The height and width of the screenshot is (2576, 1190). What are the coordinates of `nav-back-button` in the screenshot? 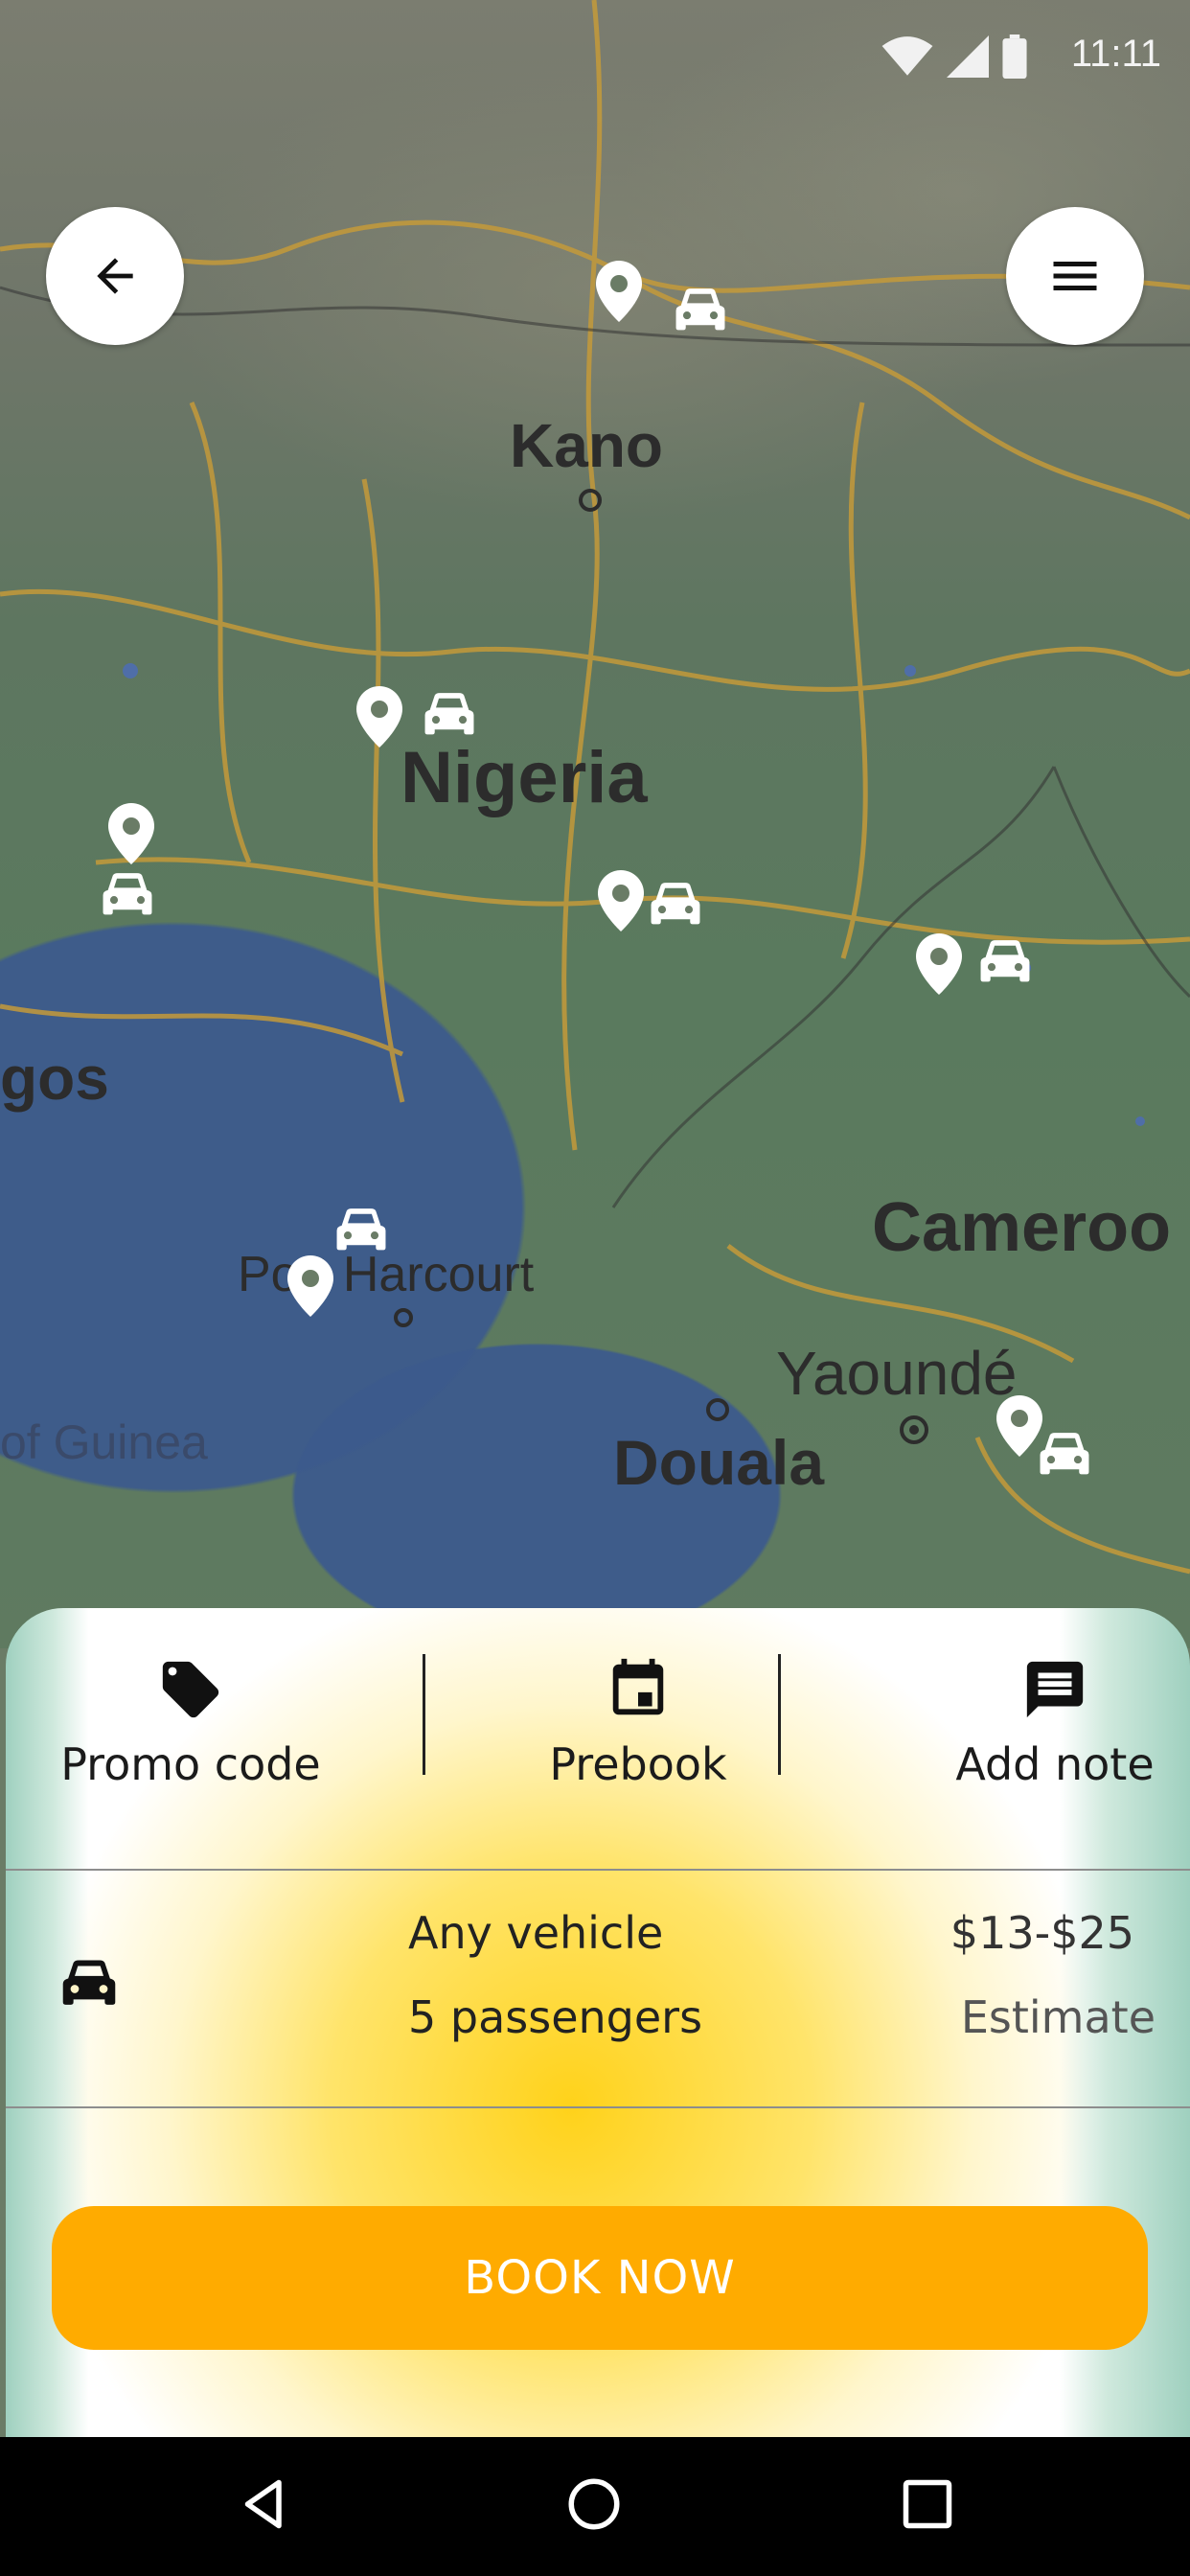 It's located at (264, 2506).